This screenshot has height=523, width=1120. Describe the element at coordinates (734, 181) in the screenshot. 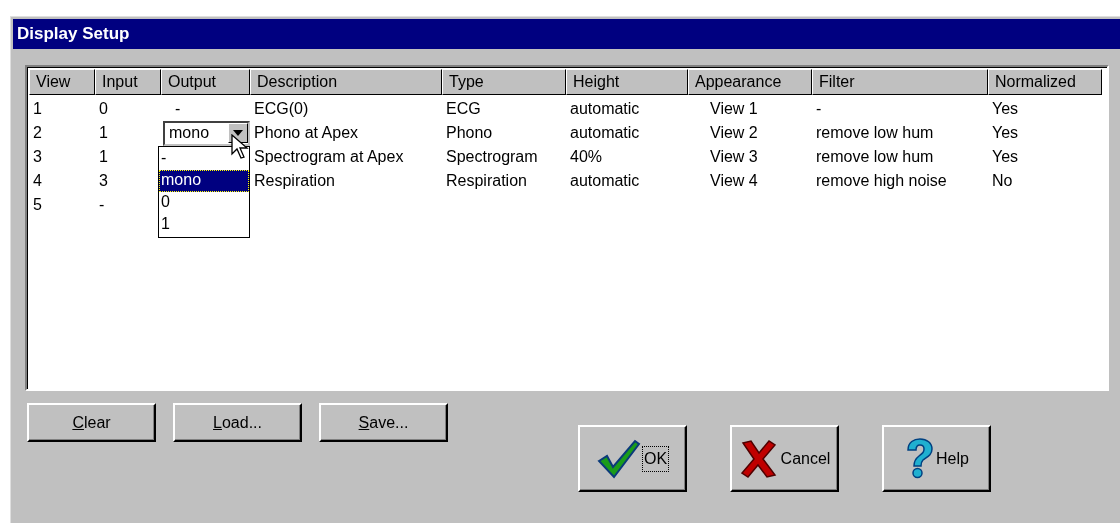

I see `table-cell-text: View 4` at that location.